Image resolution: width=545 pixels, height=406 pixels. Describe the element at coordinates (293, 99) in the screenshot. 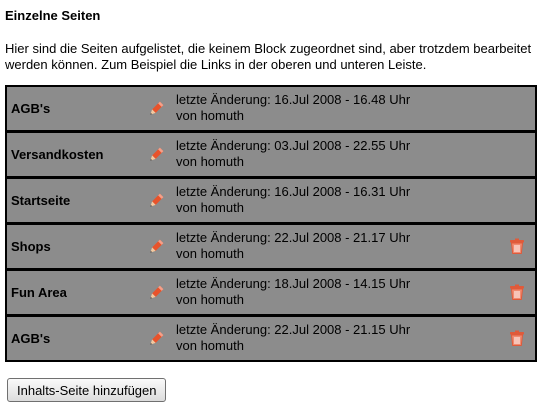

I see `page-modified: letzte Änderung: 16.Jul 2008 - 16.48 Uhr` at that location.